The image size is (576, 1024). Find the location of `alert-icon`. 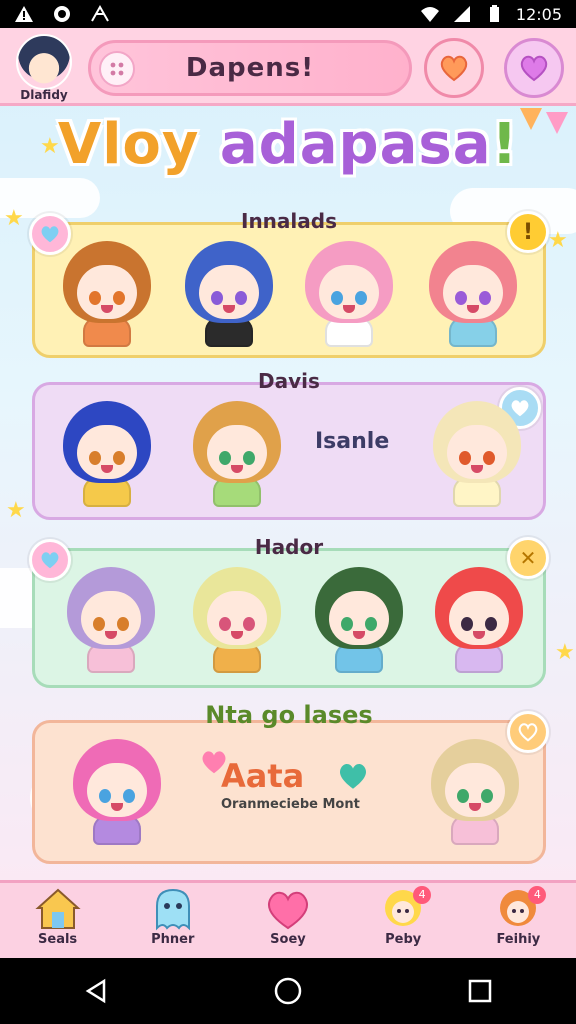

alert-icon is located at coordinates (24, 14).